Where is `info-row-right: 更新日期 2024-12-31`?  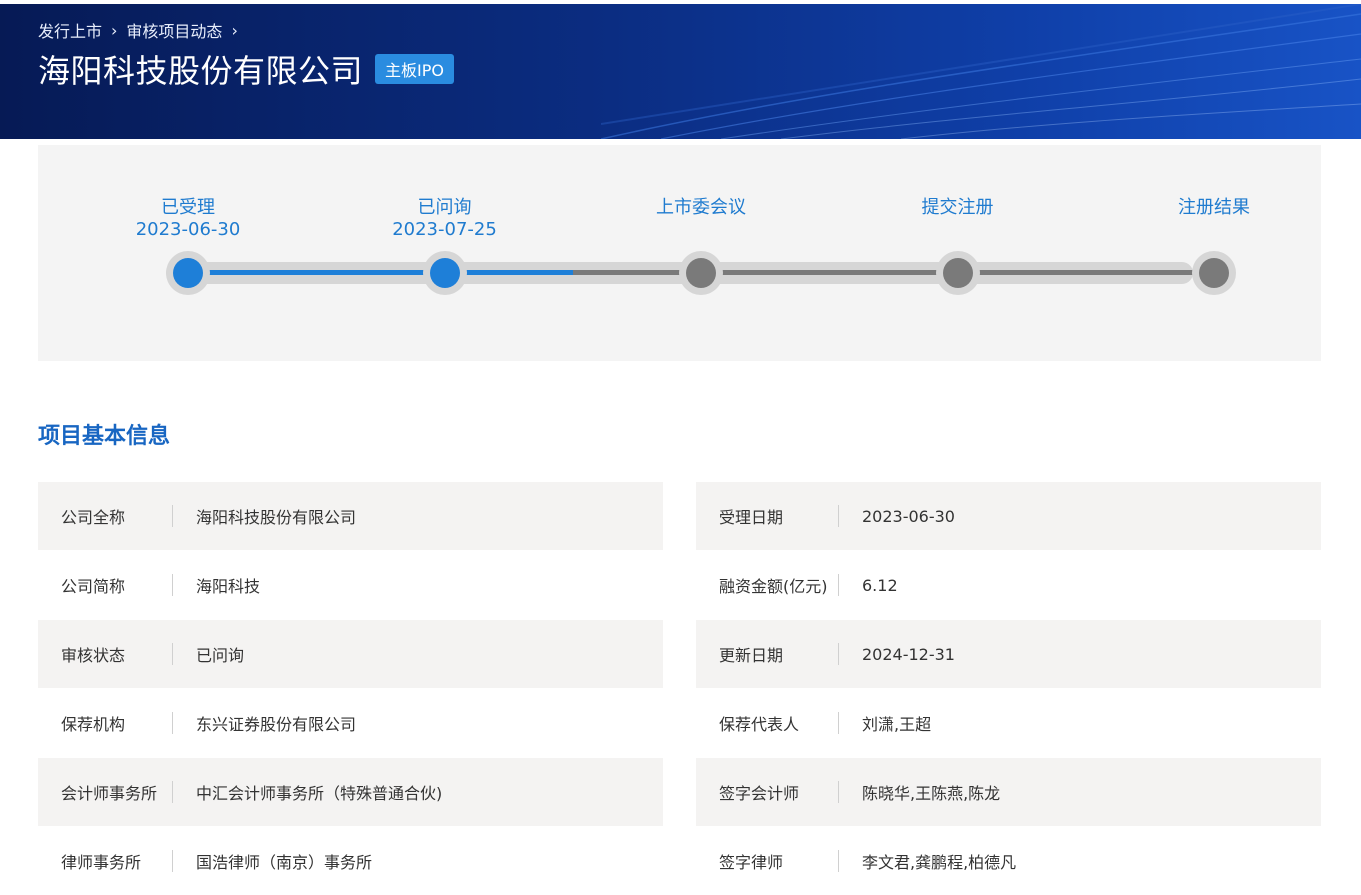
info-row-right: 更新日期 2024-12-31 is located at coordinates (1008, 654).